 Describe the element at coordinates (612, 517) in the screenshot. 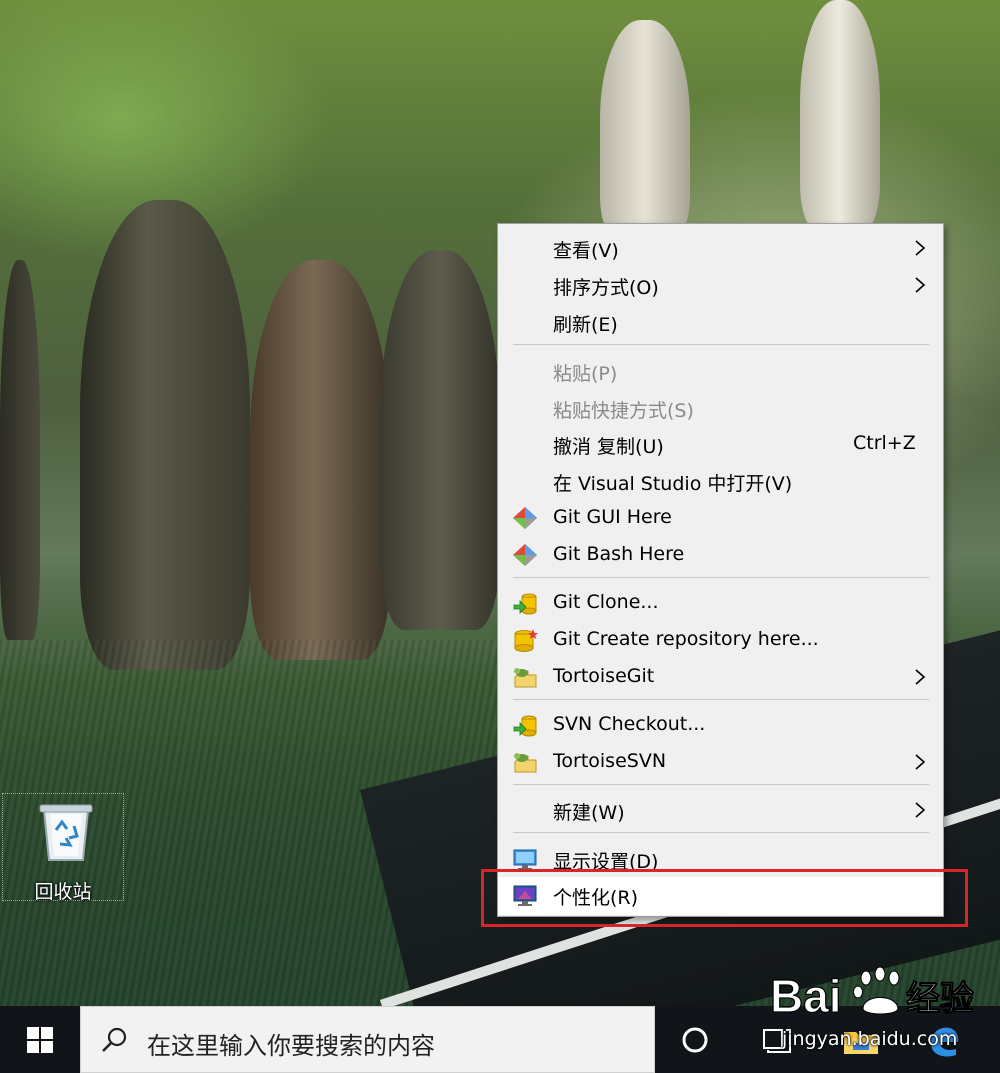

I see `menu-item-label: Git GUI Here` at that location.